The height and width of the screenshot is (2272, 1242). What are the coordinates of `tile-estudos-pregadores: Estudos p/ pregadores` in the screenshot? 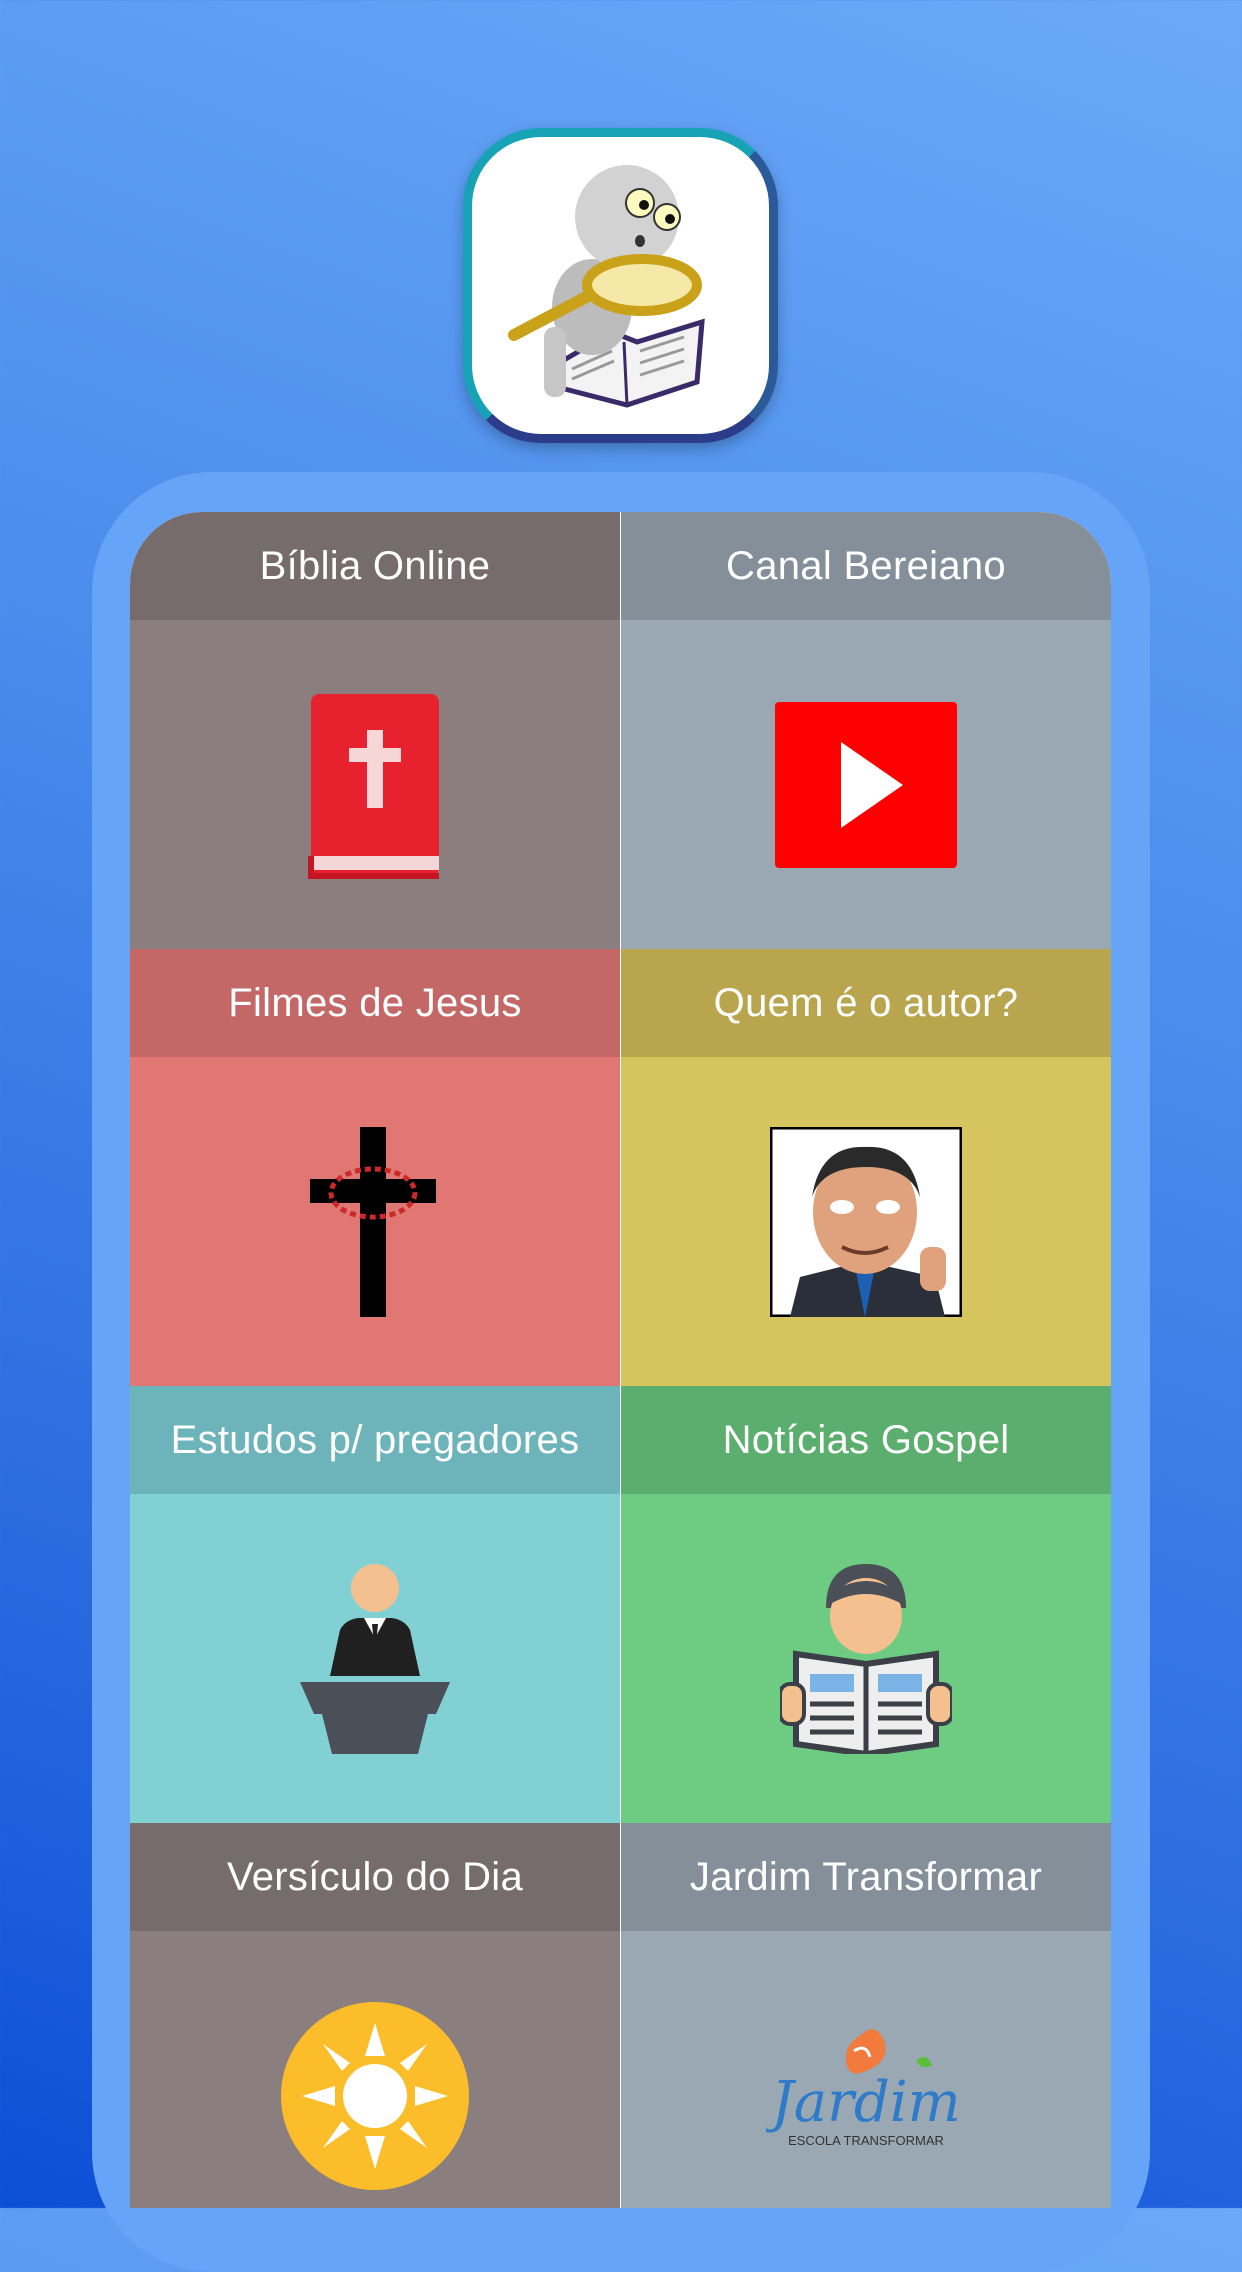 It's located at (375, 1604).